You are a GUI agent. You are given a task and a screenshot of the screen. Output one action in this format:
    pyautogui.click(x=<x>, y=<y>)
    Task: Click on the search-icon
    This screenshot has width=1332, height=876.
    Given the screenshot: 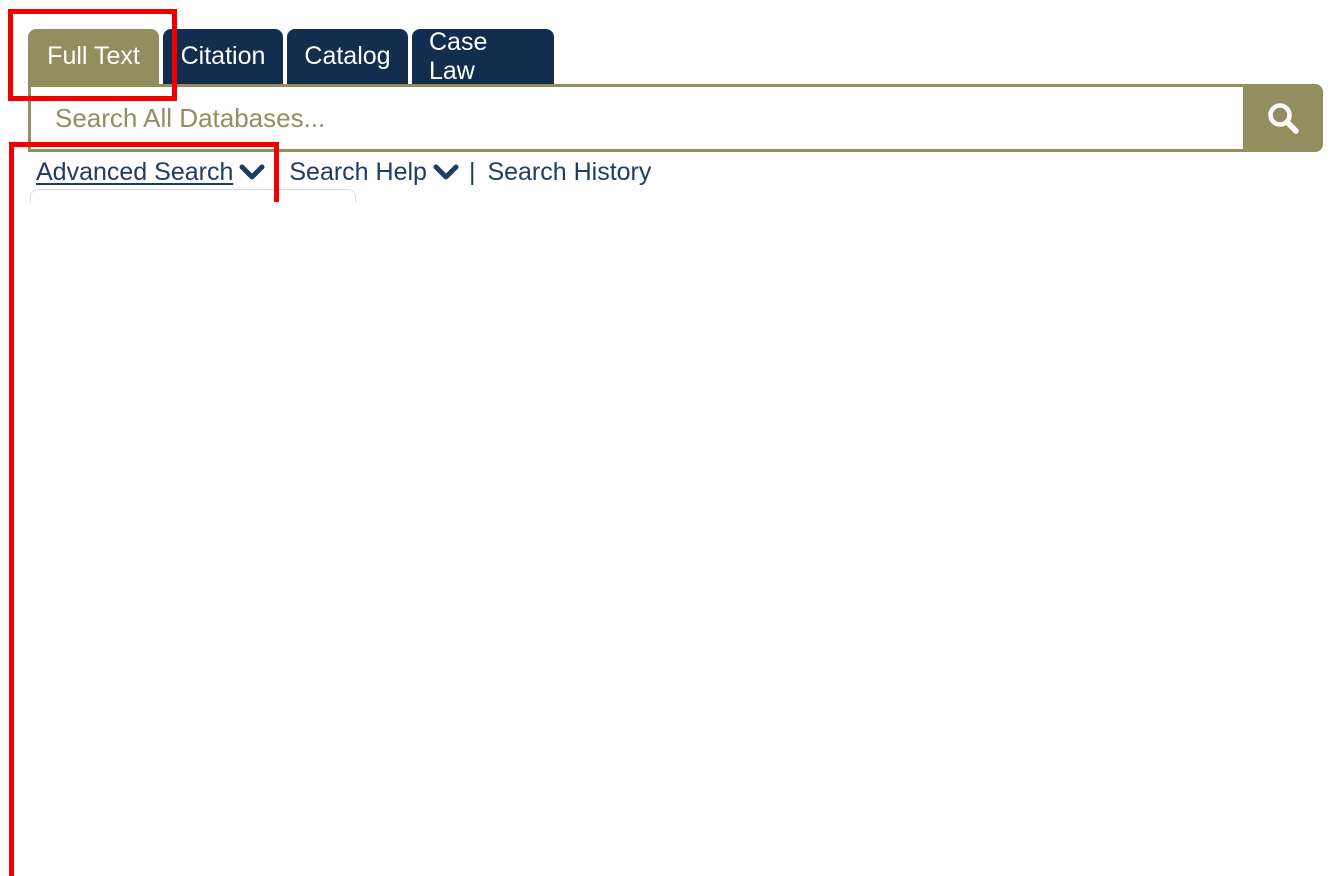 What is the action you would take?
    pyautogui.click(x=1283, y=118)
    